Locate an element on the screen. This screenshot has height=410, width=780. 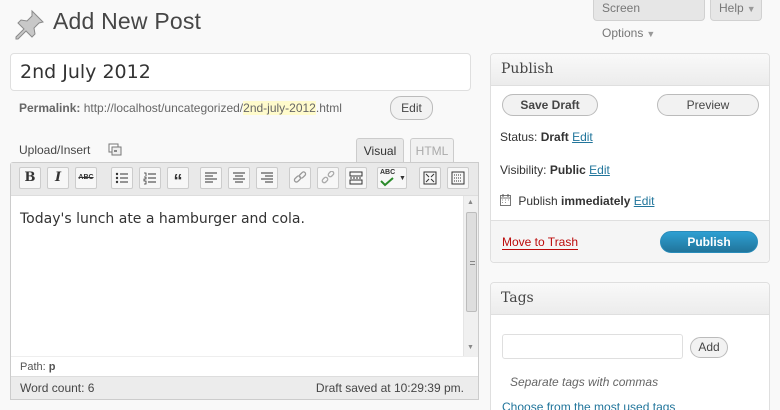
edit-schedule-link: Edit is located at coordinates (644, 201).